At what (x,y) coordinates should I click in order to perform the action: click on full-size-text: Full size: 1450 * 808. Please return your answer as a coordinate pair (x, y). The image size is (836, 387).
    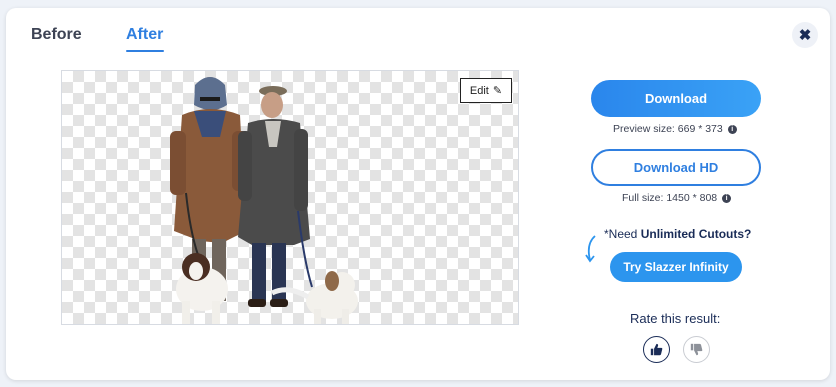
    Looking at the image, I should click on (670, 198).